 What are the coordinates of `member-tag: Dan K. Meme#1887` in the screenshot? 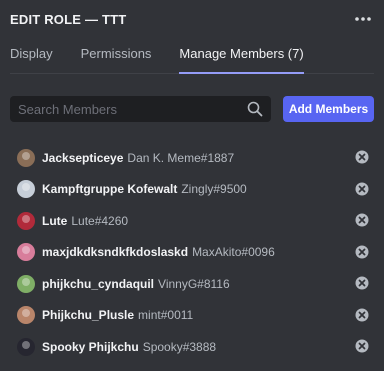 It's located at (181, 157).